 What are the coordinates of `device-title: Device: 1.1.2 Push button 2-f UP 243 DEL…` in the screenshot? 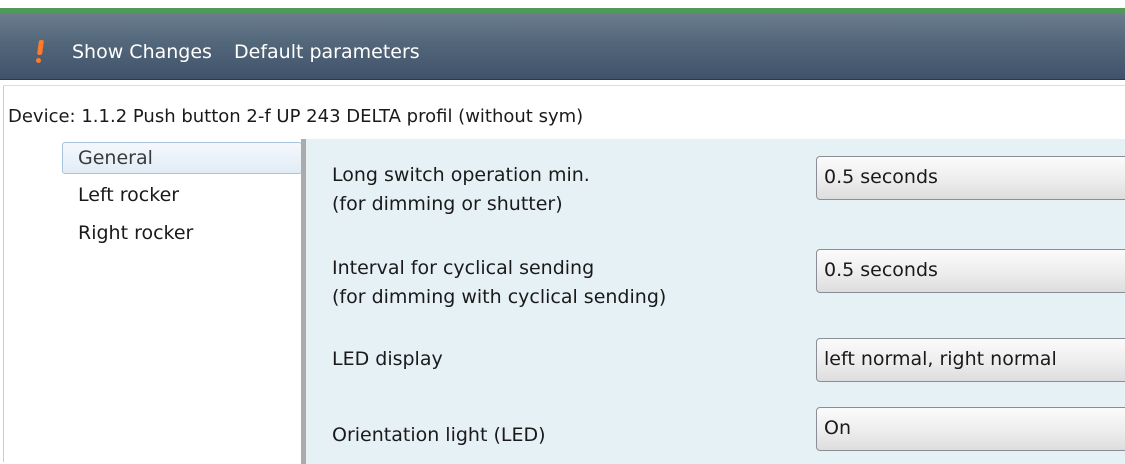 It's located at (296, 116).